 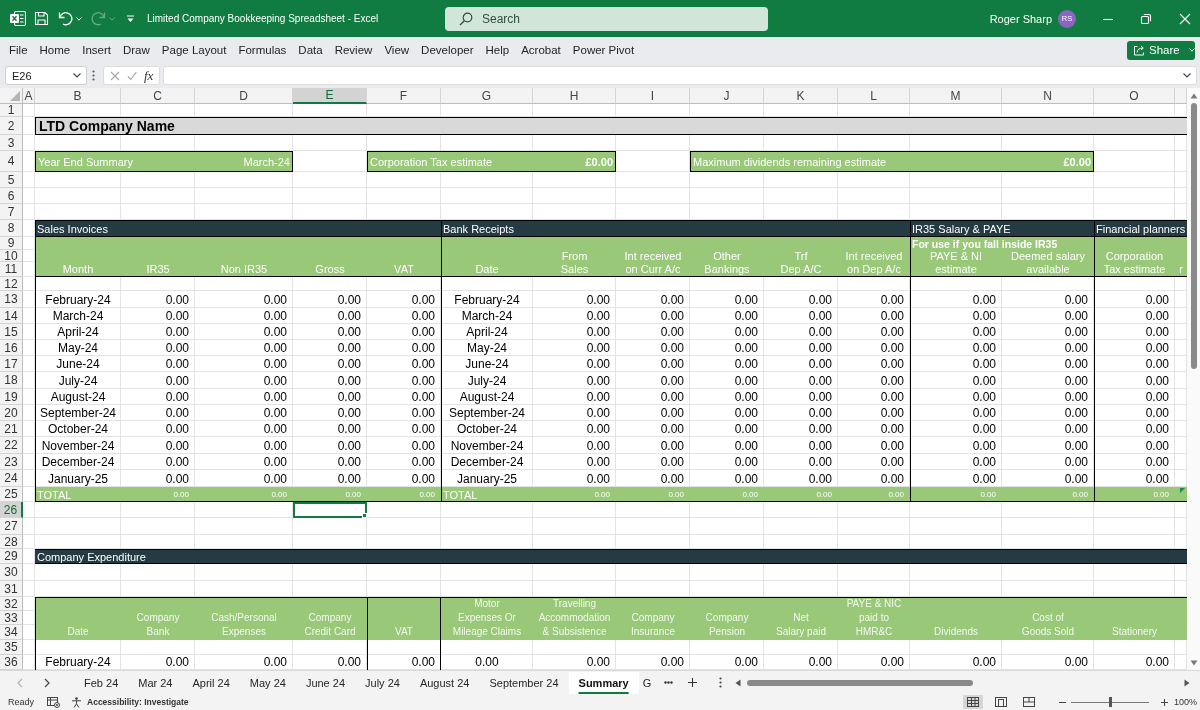 What do you see at coordinates (330, 510) in the screenshot?
I see `active-cell-outline` at bounding box center [330, 510].